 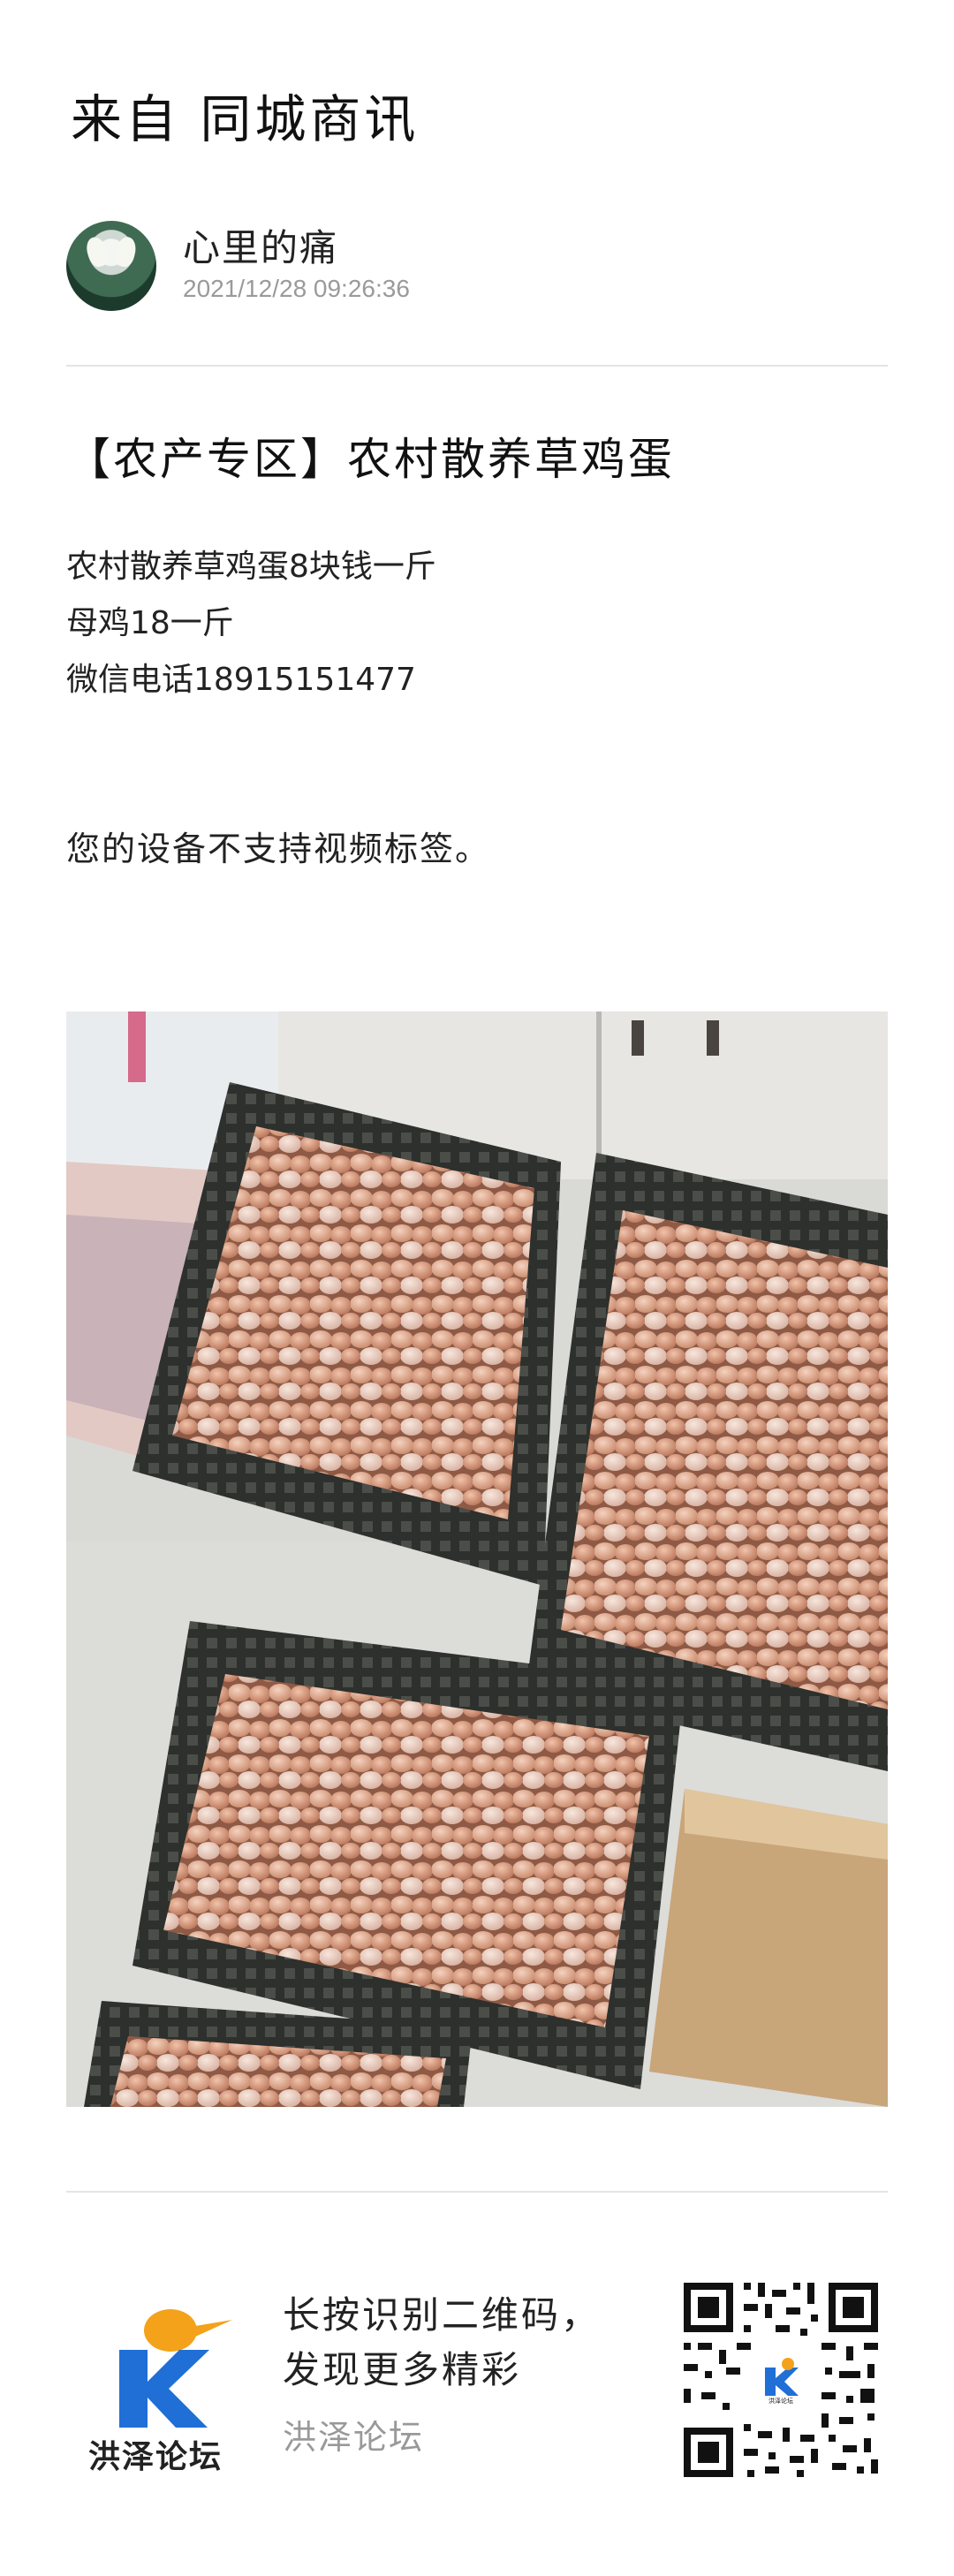 What do you see at coordinates (296, 248) in the screenshot?
I see `author-name: 心里的痛` at bounding box center [296, 248].